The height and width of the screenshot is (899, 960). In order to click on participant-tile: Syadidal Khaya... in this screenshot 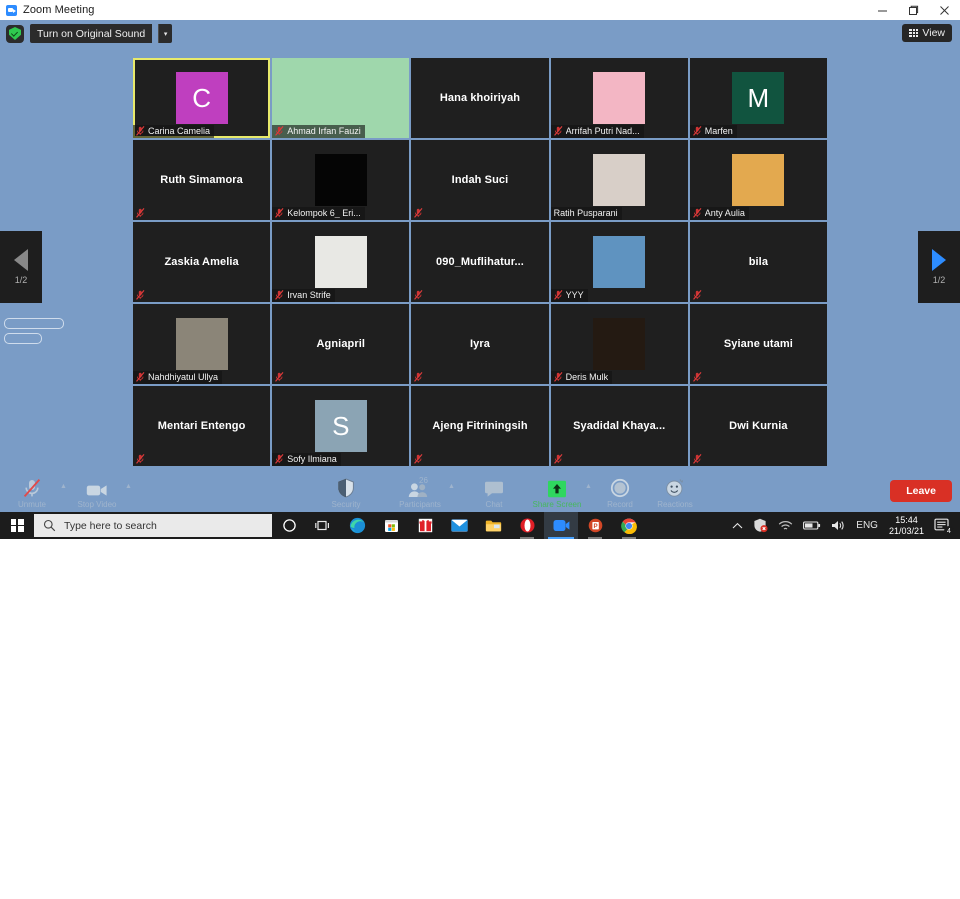, I will do `click(619, 426)`.